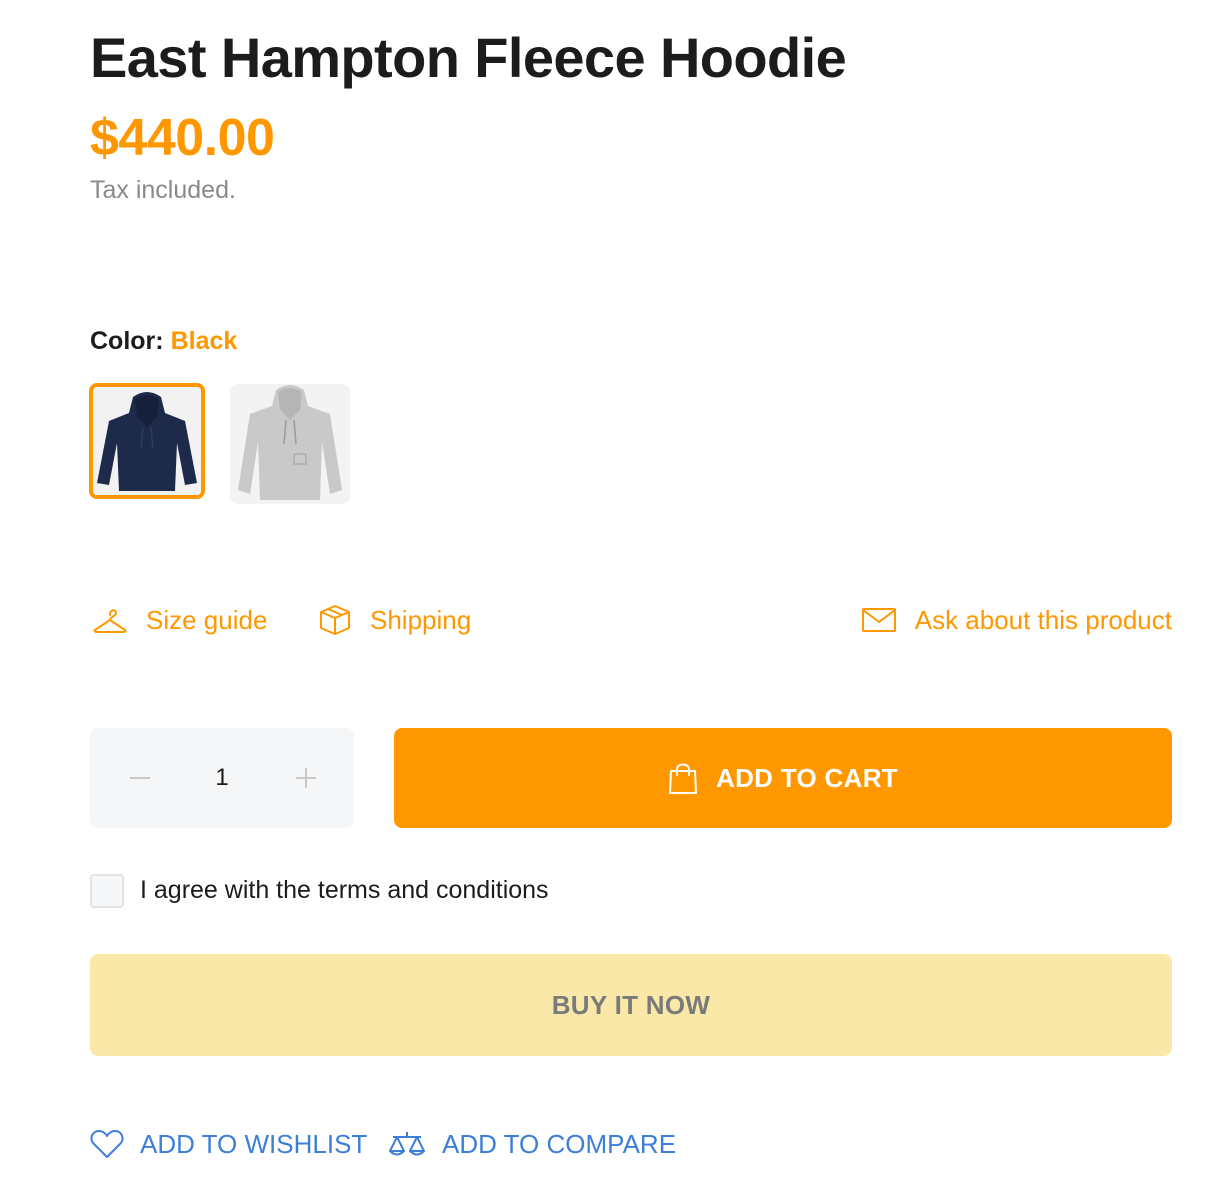  Describe the element at coordinates (204, 341) in the screenshot. I see `color-selected-value: Black` at that location.